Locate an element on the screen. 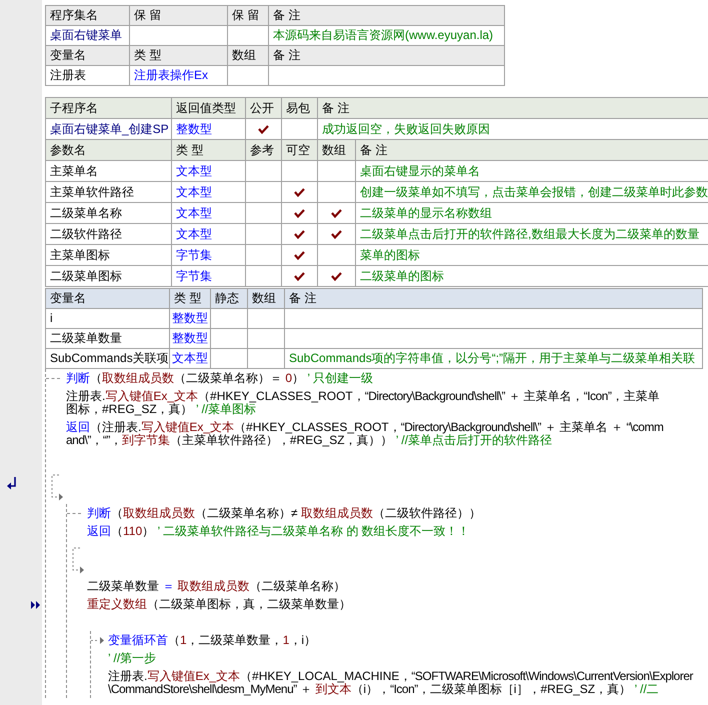 The height and width of the screenshot is (705, 708). table-cell: 注册表 is located at coordinates (87, 75).